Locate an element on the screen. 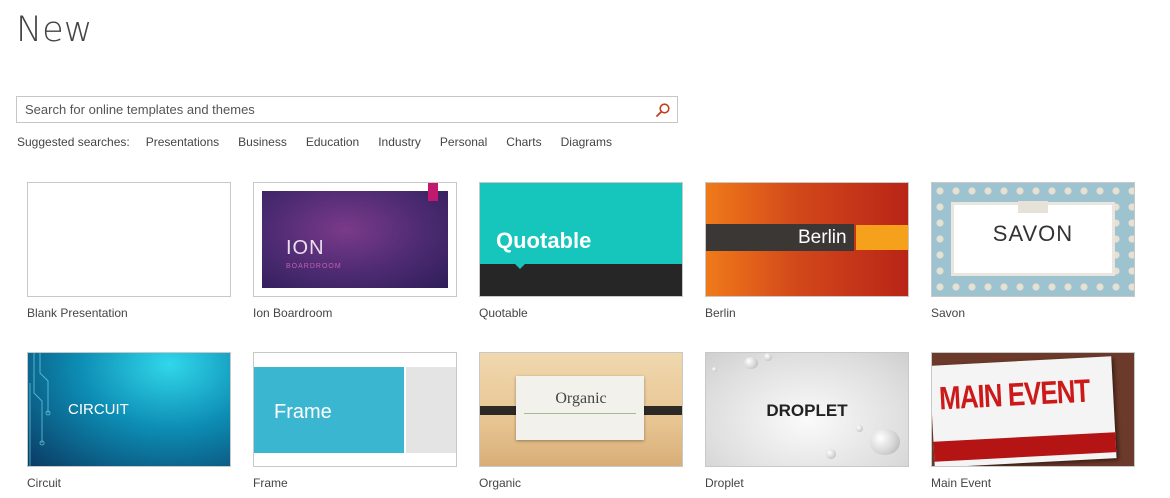  suggested-link-business: Business is located at coordinates (262, 142).